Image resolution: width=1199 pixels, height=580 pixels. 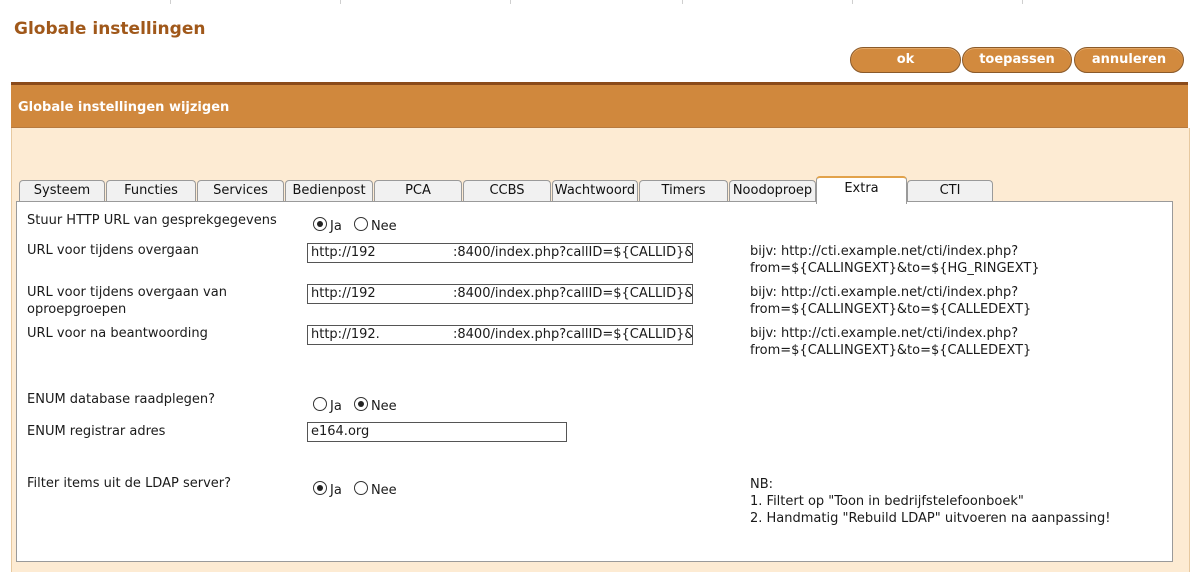 I want to click on enum-registrar-input: e164.org, so click(x=437, y=432).